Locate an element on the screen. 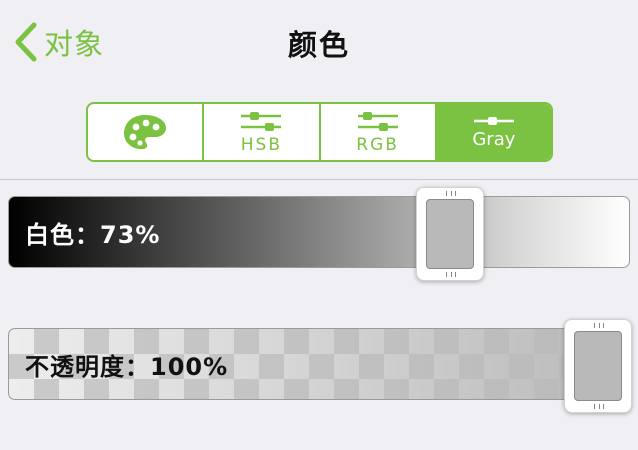 The width and height of the screenshot is (638, 450). divider is located at coordinates (319, 179).